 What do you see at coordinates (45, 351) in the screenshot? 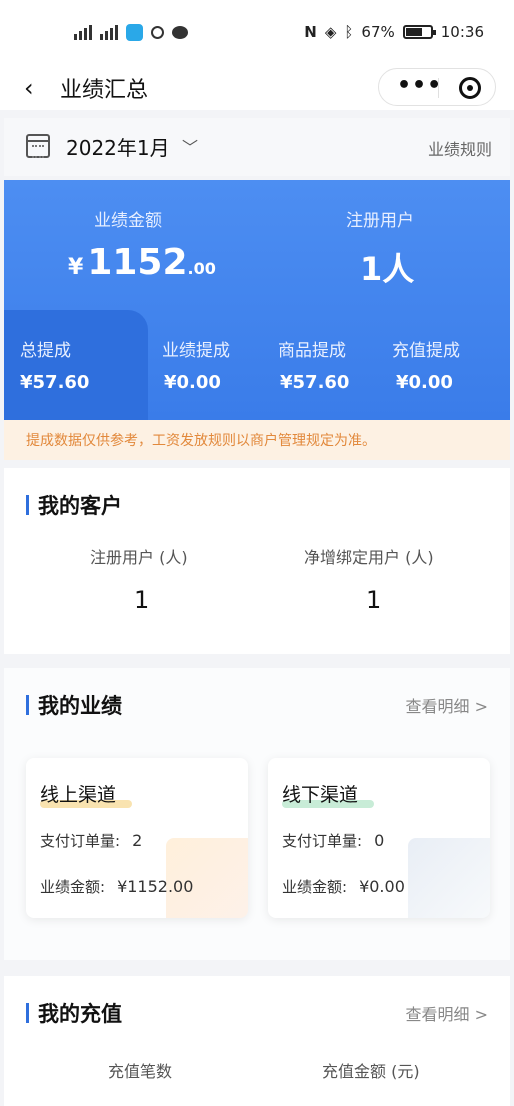
I see `tab-label: 总提成` at bounding box center [45, 351].